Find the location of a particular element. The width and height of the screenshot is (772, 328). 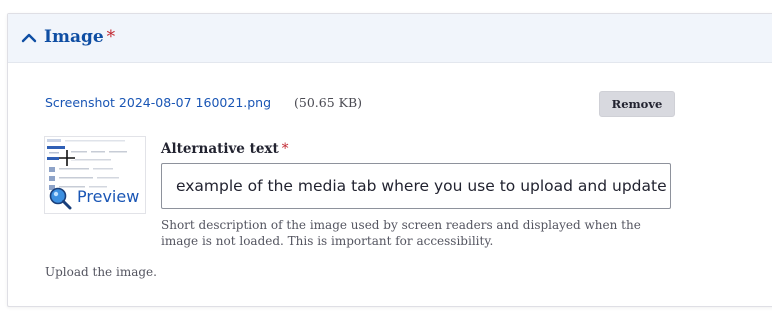

panel-header: Image * is located at coordinates (390, 38).